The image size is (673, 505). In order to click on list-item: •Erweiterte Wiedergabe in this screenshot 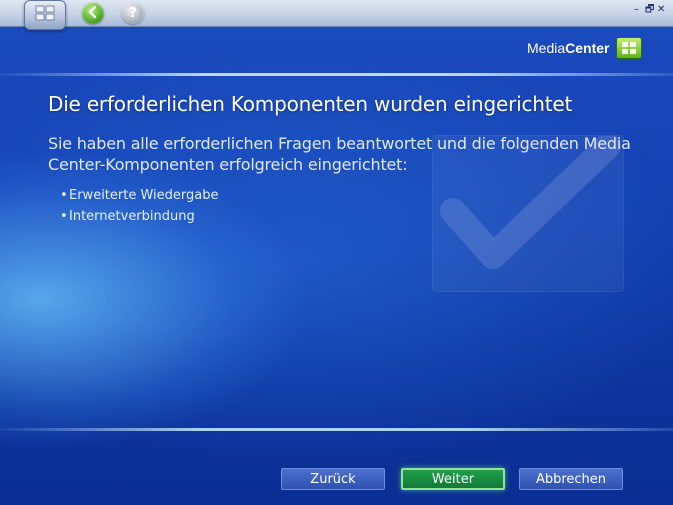, I will do `click(139, 195)`.